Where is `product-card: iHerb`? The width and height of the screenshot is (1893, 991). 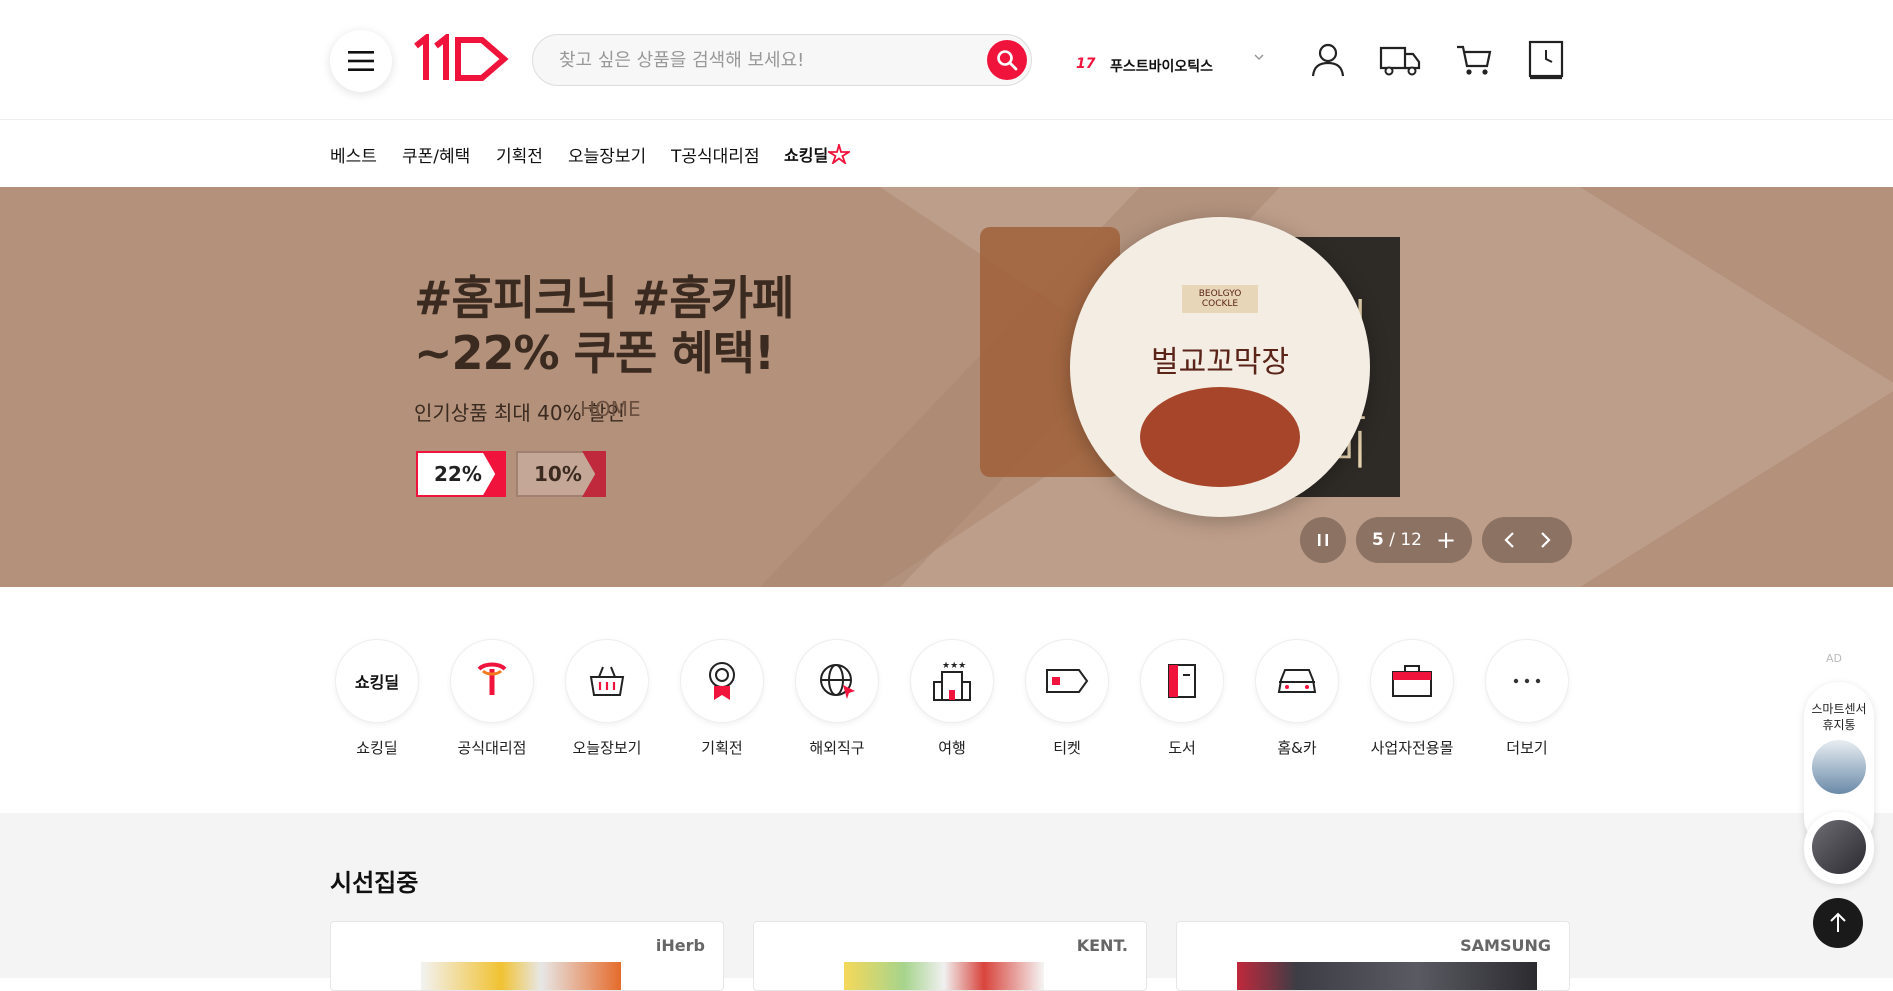
product-card: iHerb is located at coordinates (527, 956).